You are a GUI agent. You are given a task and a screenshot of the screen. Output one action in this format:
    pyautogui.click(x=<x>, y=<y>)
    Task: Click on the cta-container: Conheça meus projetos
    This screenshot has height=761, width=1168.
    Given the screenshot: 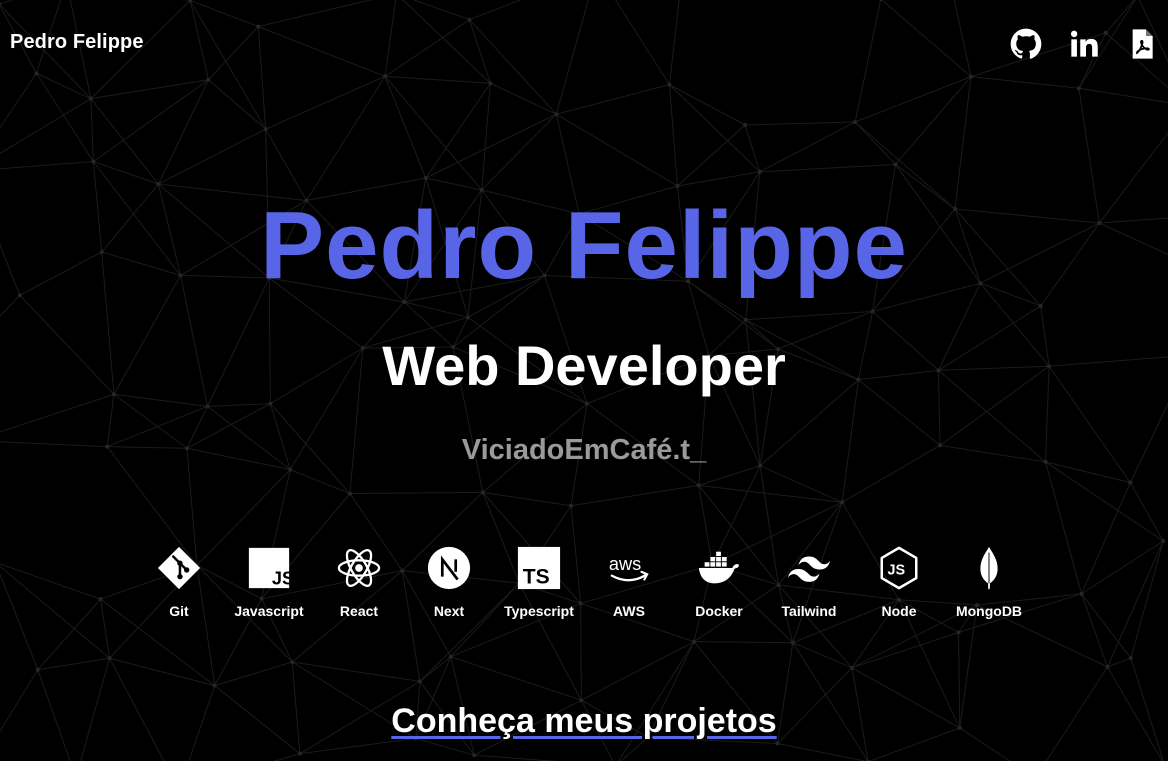 What is the action you would take?
    pyautogui.click(x=584, y=721)
    